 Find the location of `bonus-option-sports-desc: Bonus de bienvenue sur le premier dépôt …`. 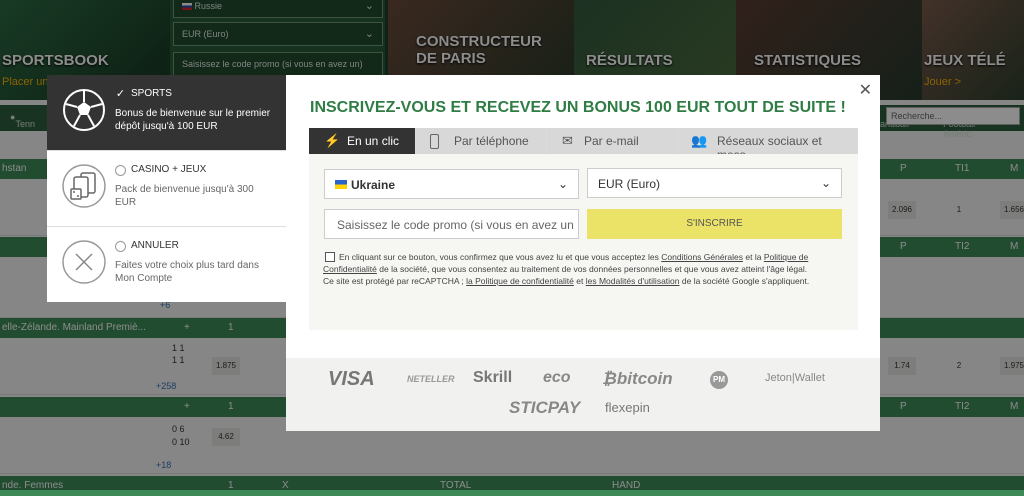

bonus-option-sports-desc: Bonus de bienvenue sur le premier dépôt … is located at coordinates (193, 120).